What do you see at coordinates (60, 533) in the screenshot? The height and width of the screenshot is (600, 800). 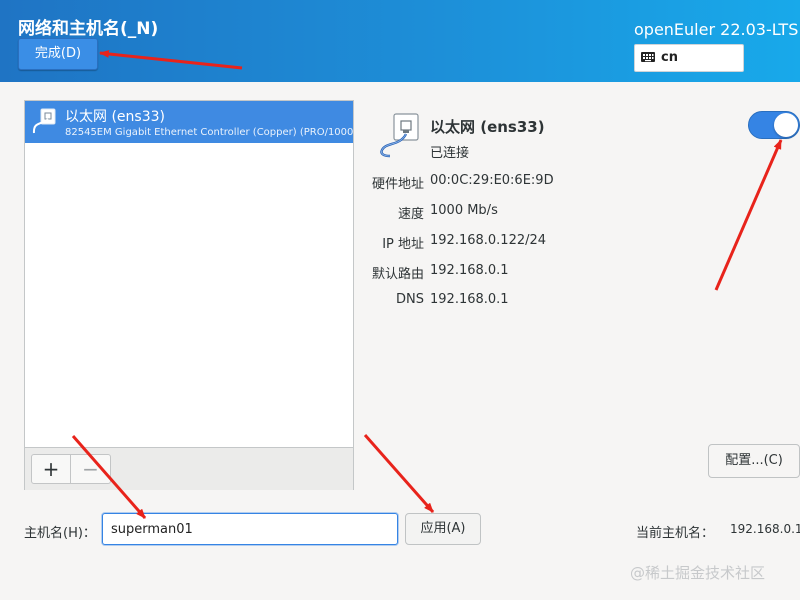 I see `hostname-label: 主机名(H)：` at bounding box center [60, 533].